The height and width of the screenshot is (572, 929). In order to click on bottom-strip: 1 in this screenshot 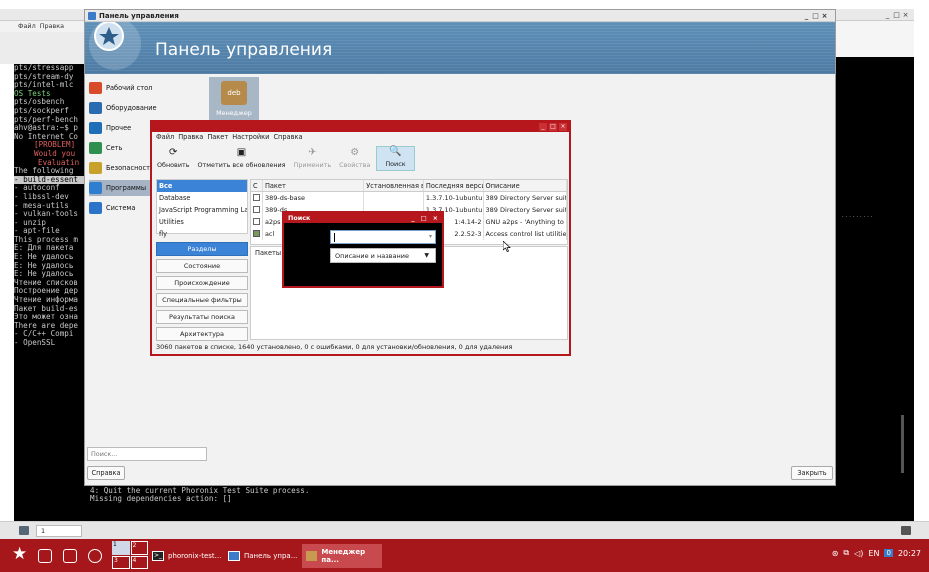, I will do `click(464, 530)`.